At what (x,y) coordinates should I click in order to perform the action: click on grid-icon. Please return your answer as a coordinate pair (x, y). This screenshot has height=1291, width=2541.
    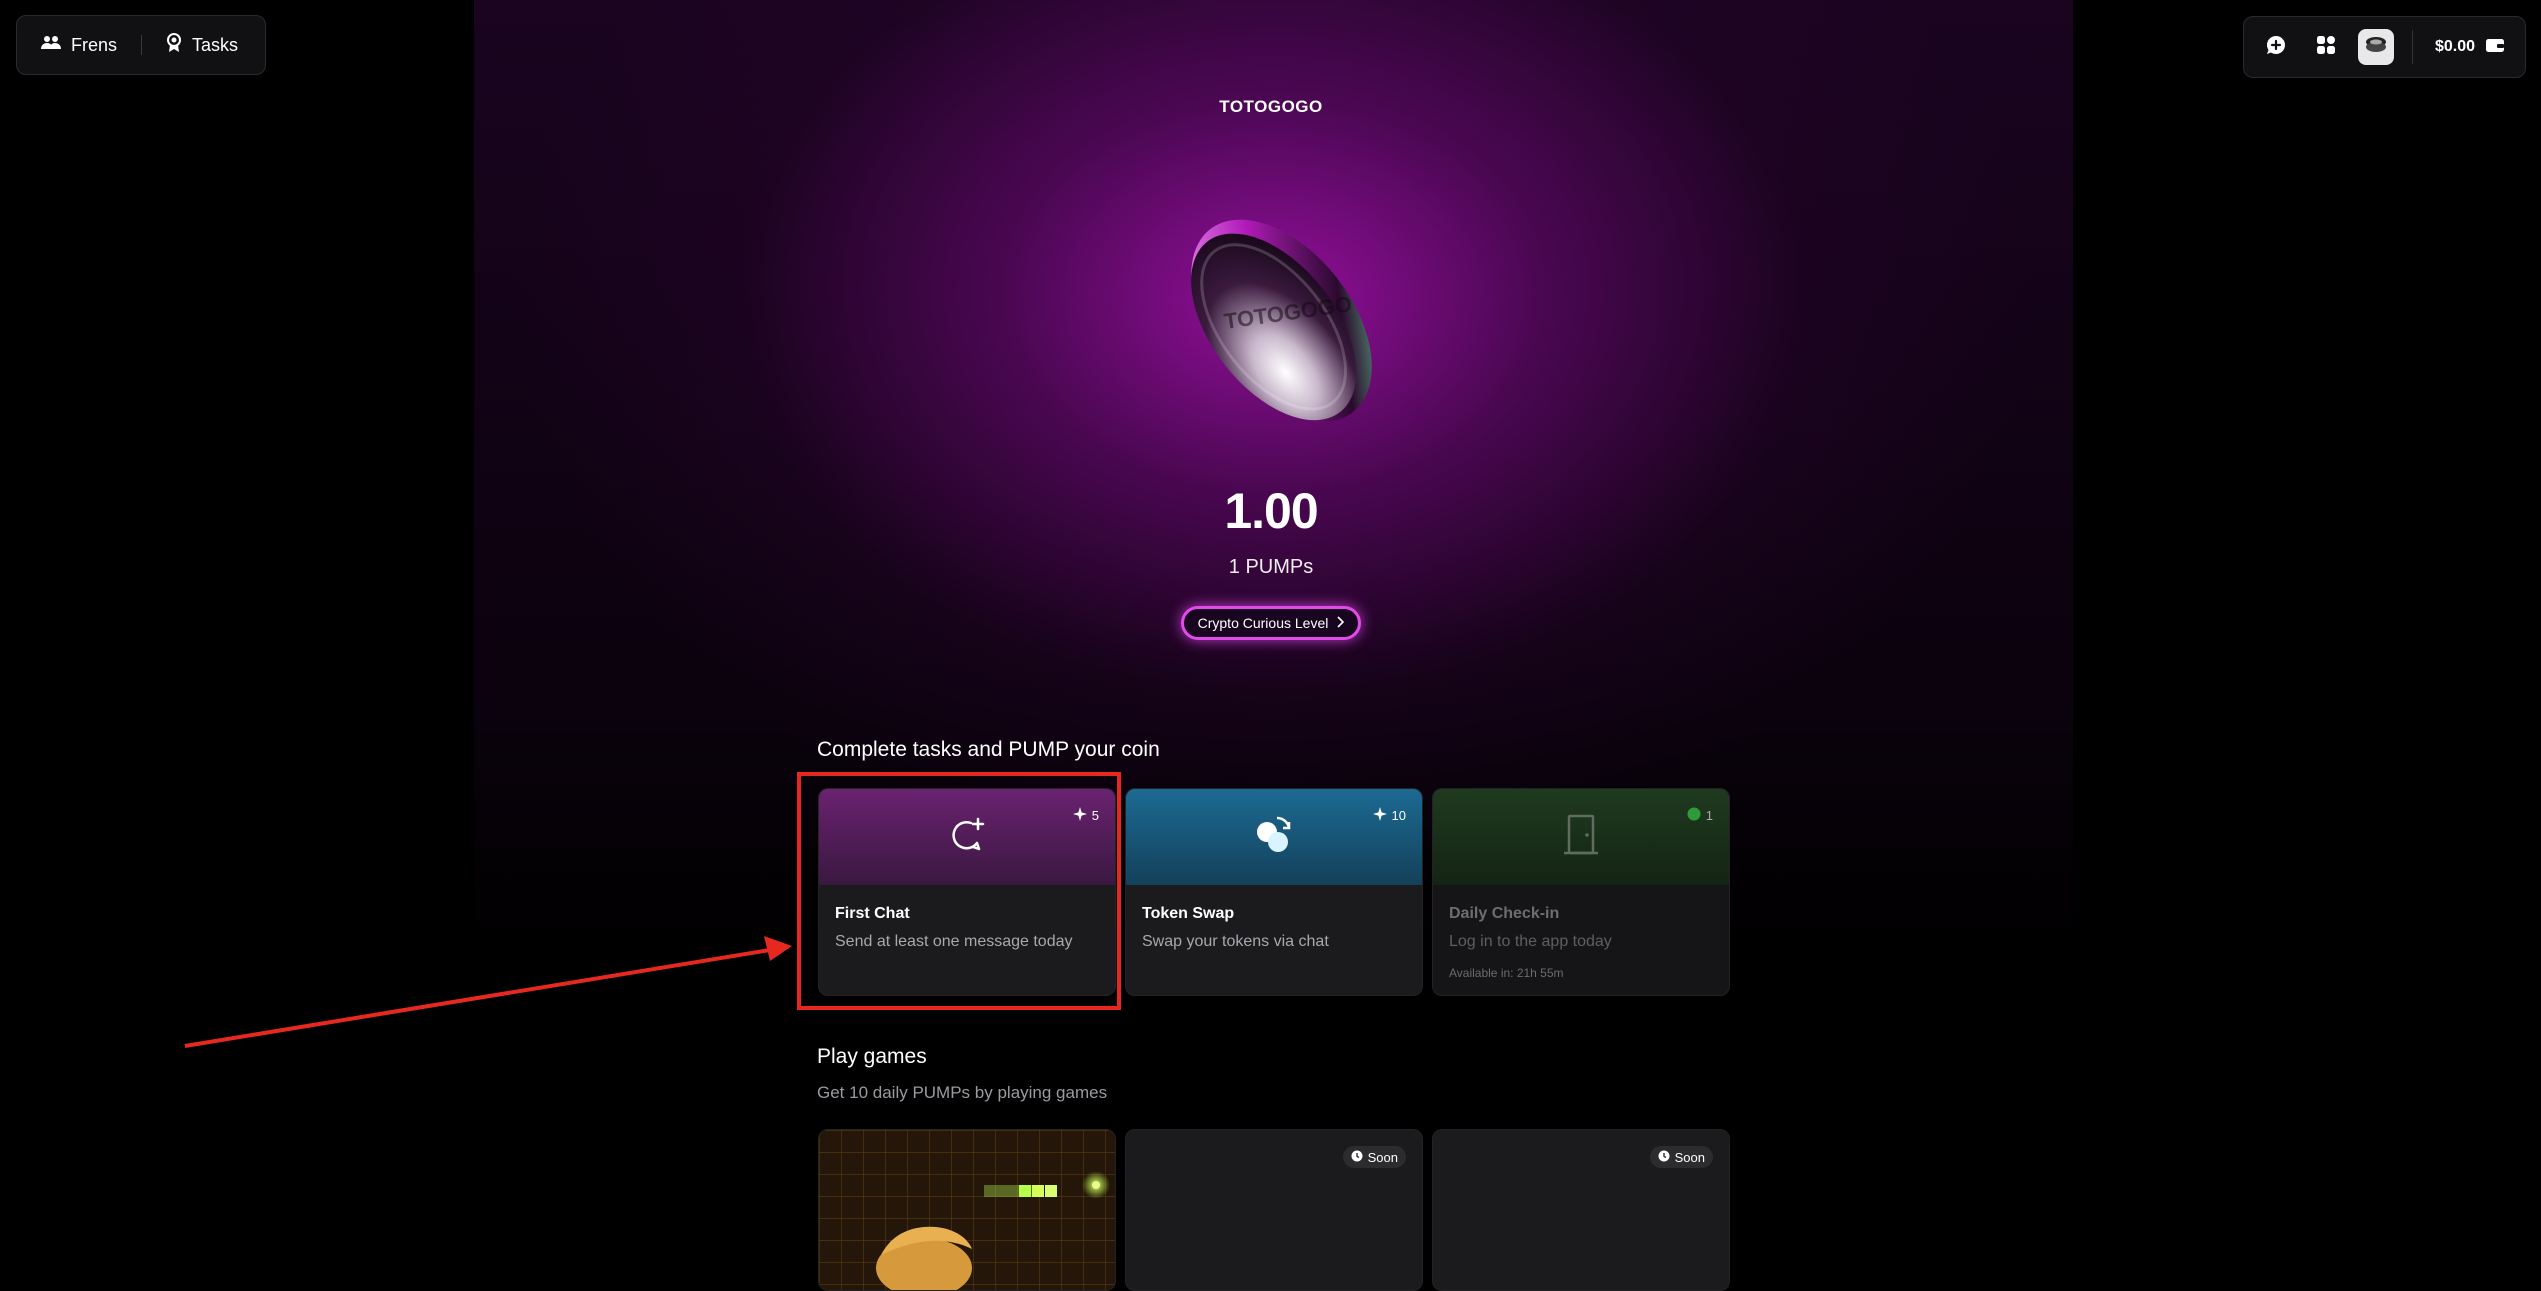
    Looking at the image, I should click on (2326, 47).